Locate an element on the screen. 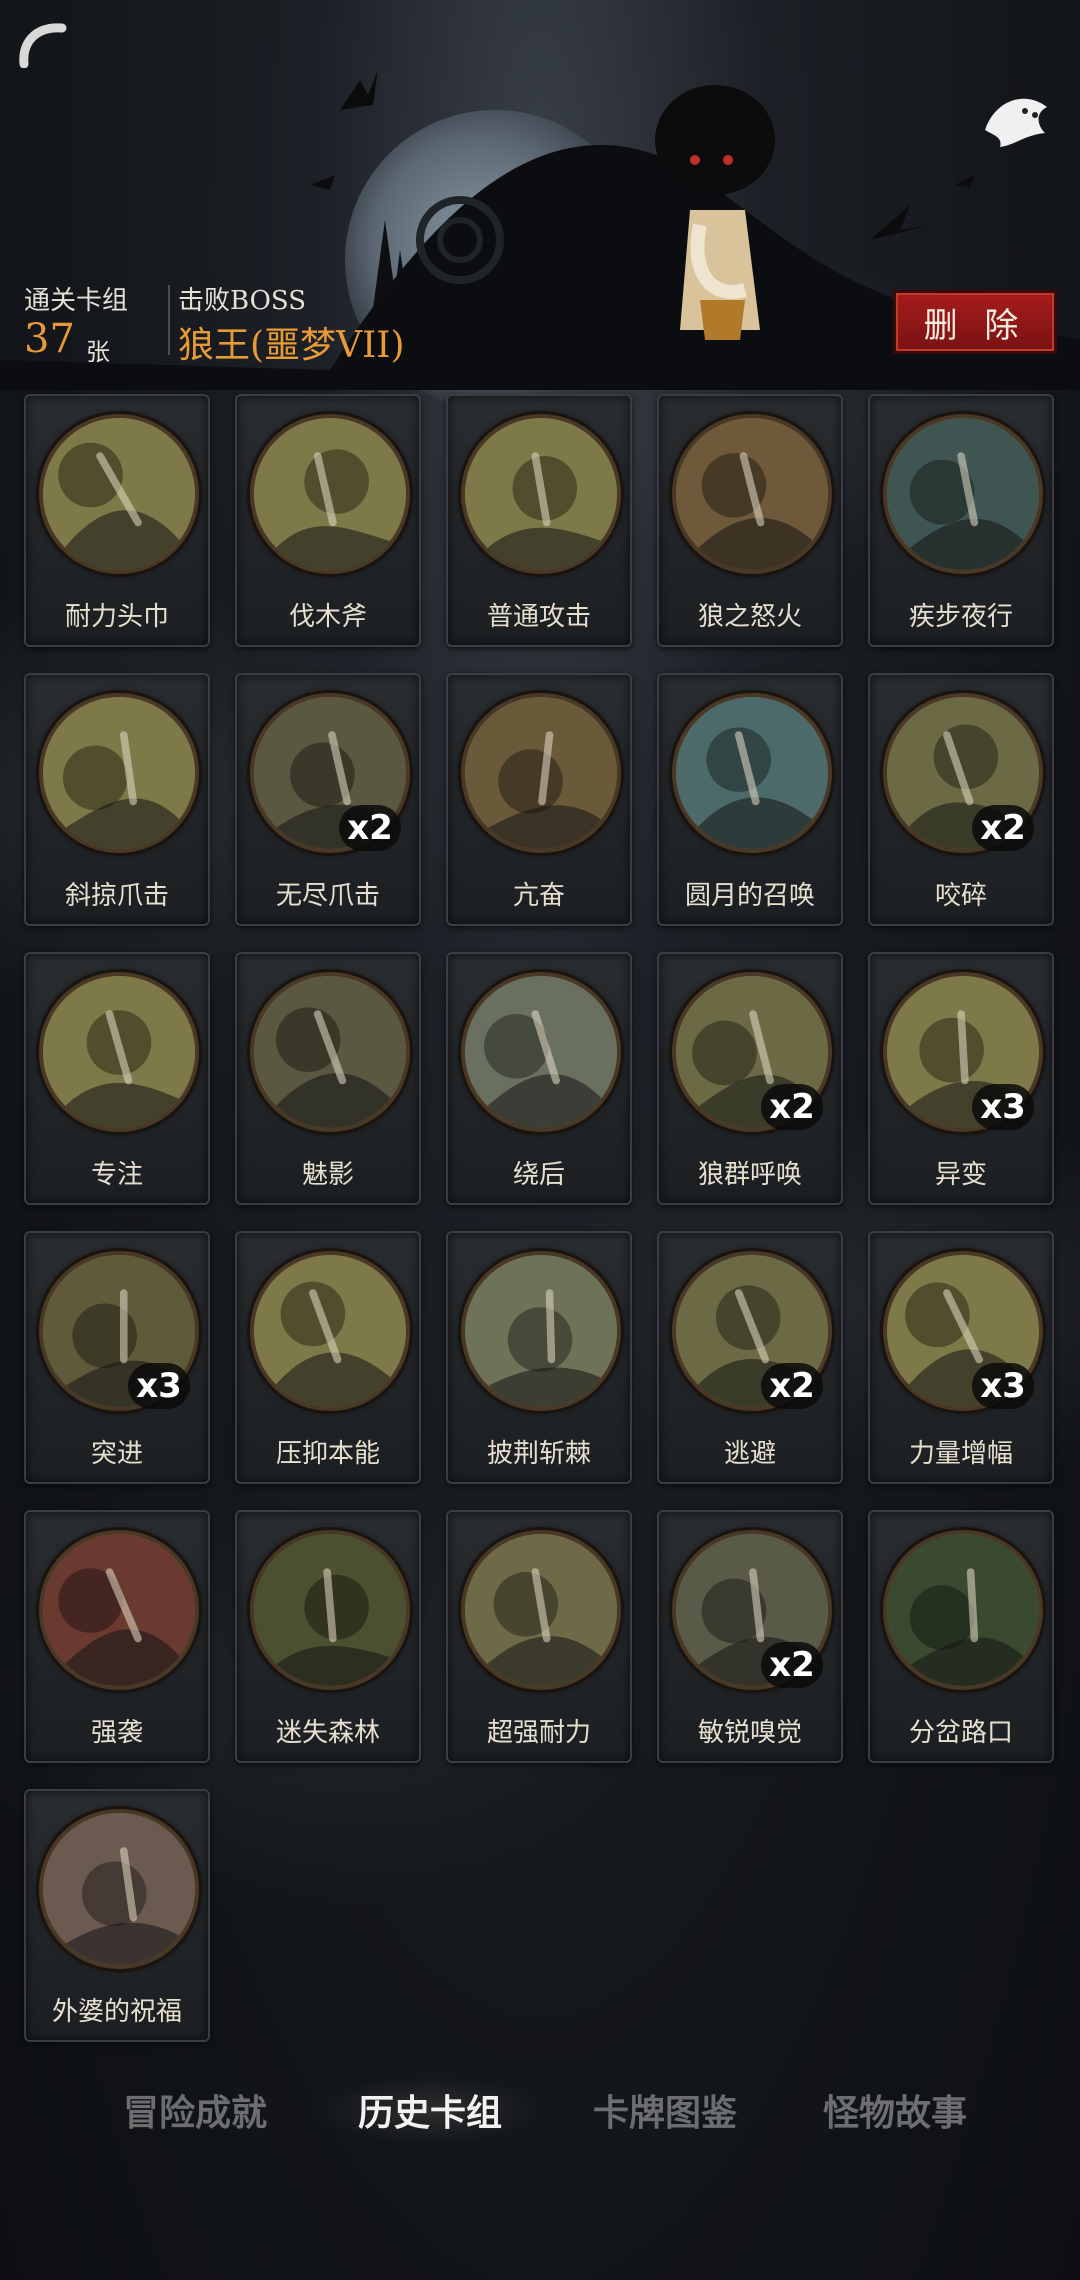  card-item: 迷失森林 is located at coordinates (328, 1636).